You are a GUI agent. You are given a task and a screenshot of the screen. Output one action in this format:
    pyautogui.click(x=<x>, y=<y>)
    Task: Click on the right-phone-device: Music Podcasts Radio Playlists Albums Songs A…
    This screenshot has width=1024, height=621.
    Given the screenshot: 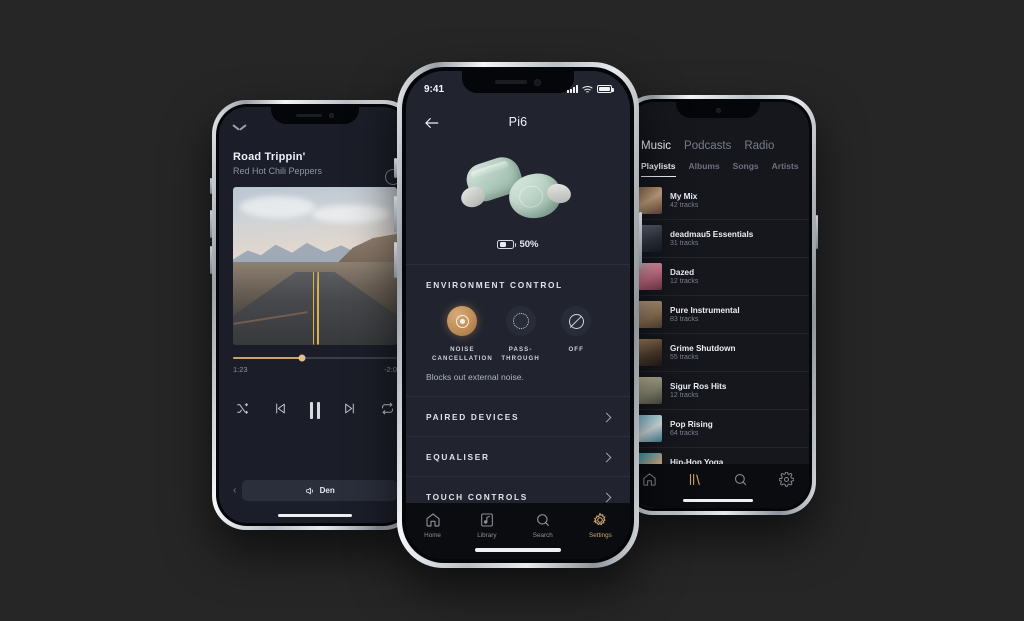 What is the action you would take?
    pyautogui.click(x=719, y=305)
    